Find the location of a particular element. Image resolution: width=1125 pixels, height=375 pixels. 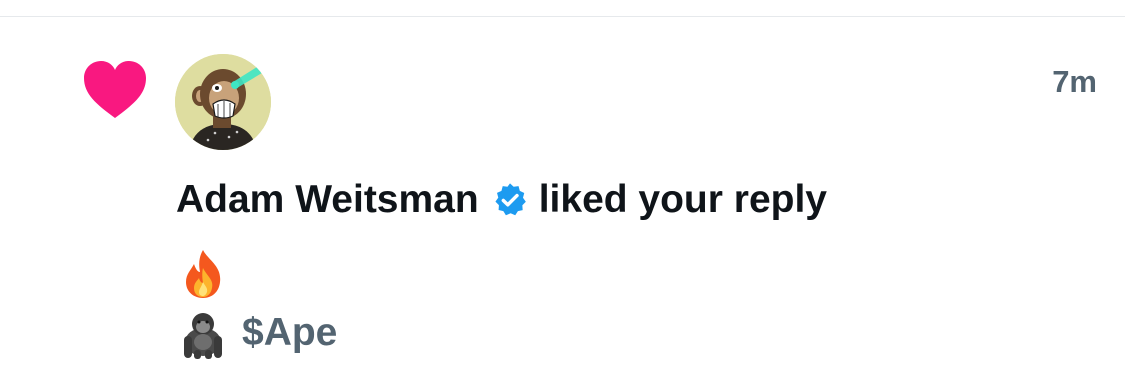

cashtag-link: $Ape is located at coordinates (289, 333).